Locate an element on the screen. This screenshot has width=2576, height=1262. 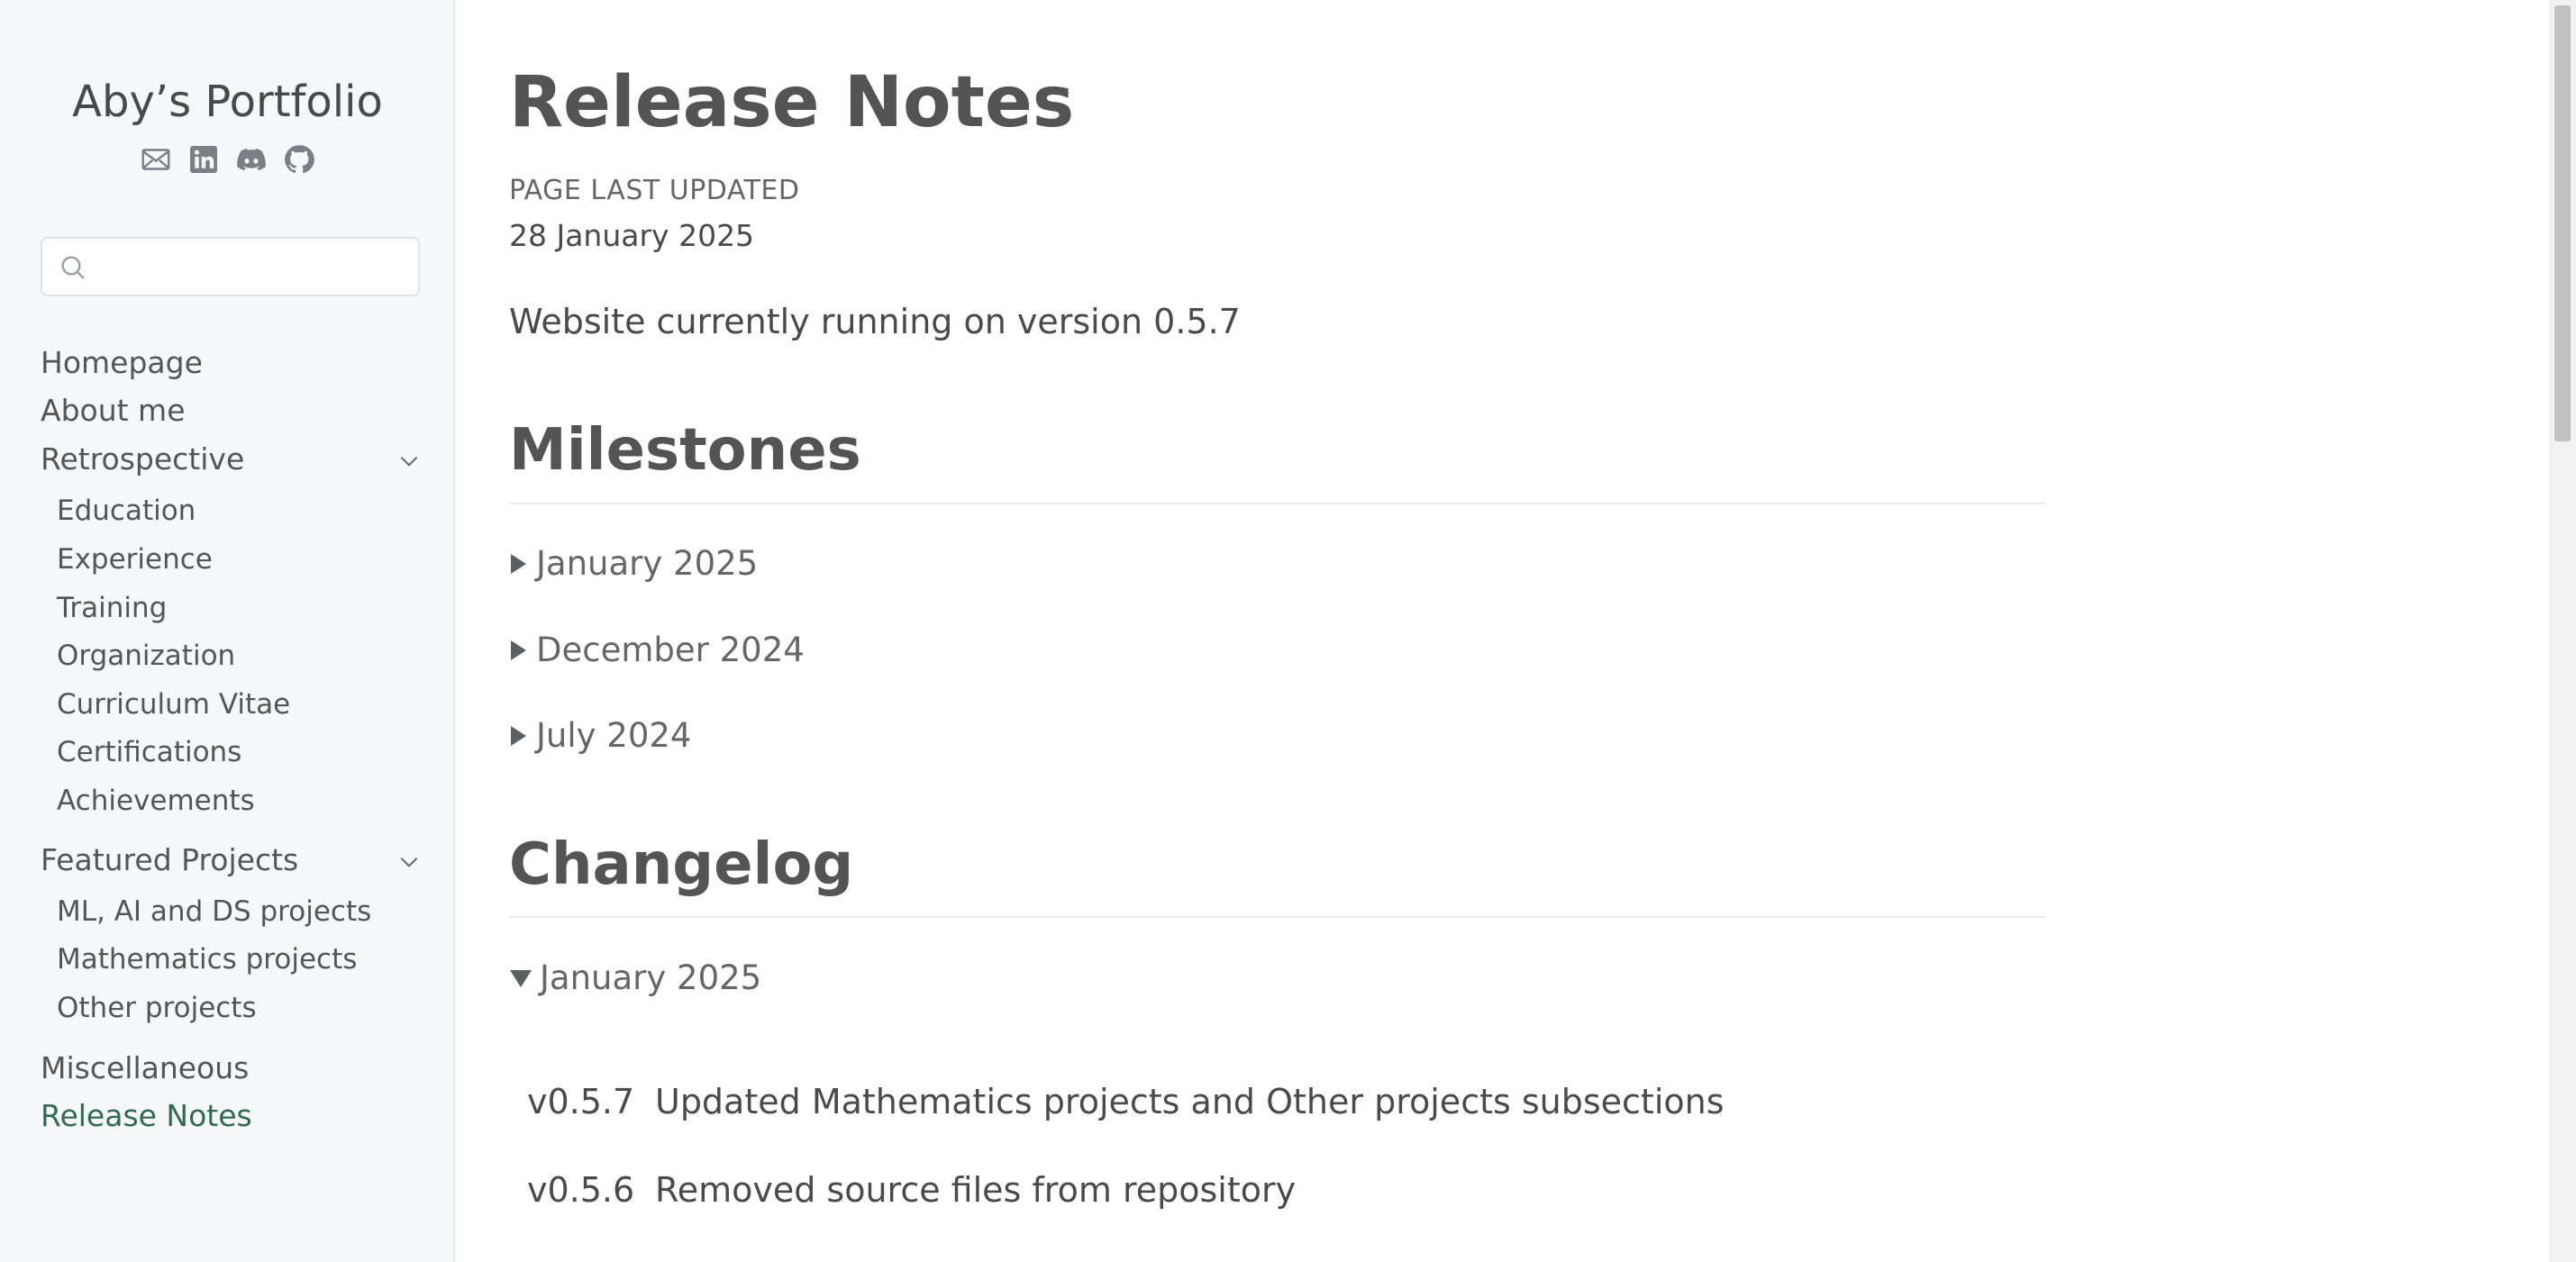
changelog-version: v0.5.7 is located at coordinates (581, 1101).